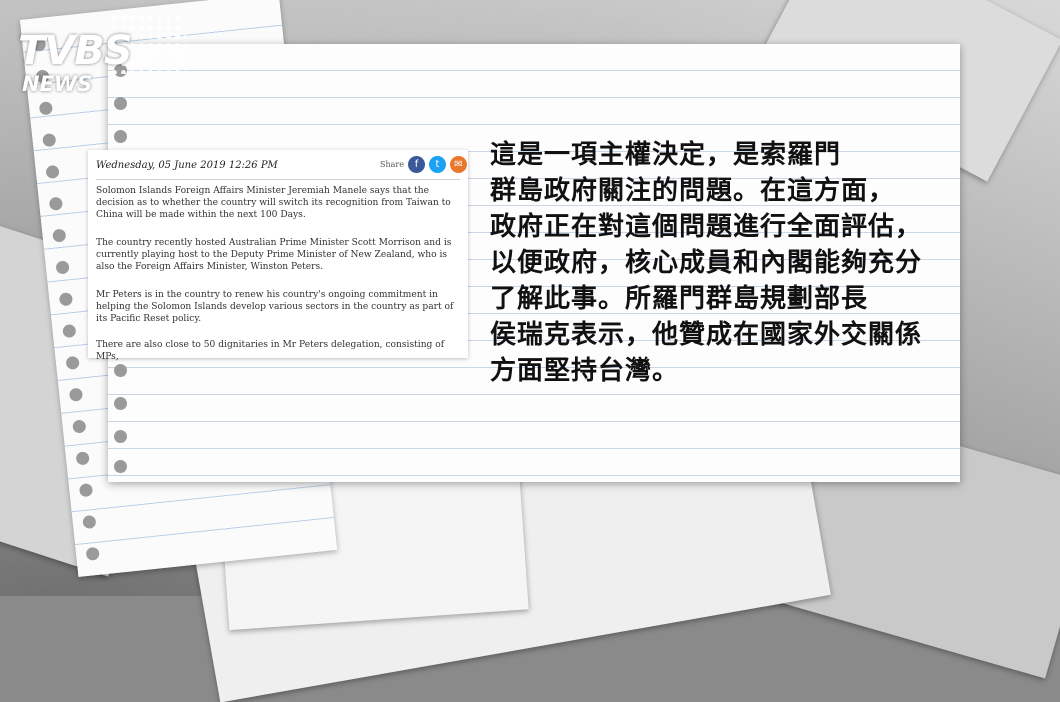  Describe the element at coordinates (392, 164) in the screenshot. I see `share-label: Share` at that location.